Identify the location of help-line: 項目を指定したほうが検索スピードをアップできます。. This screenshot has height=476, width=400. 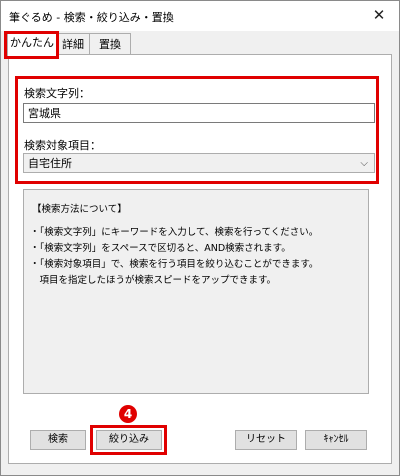
(153, 280).